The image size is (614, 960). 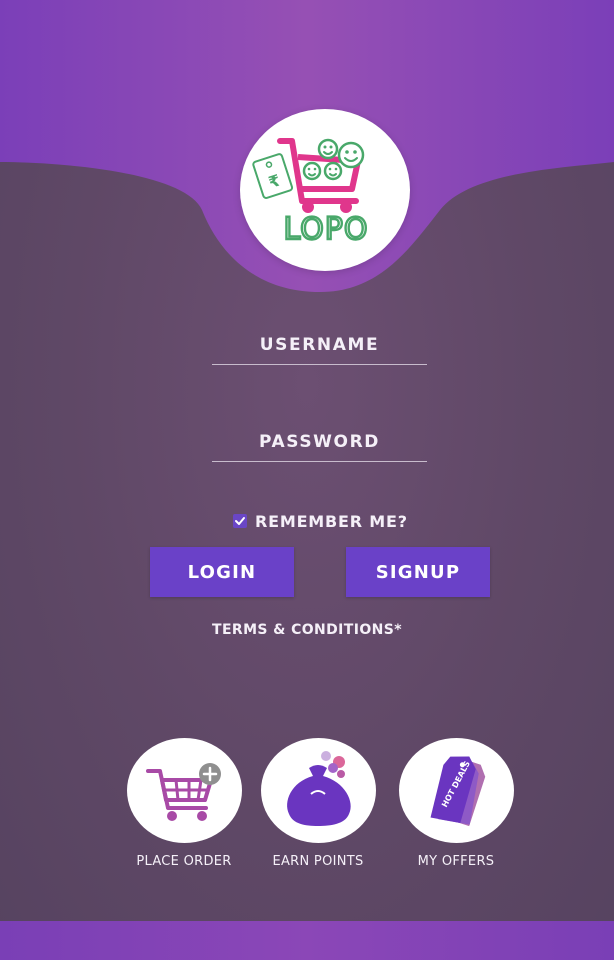 I want to click on username-input, so click(x=321, y=350).